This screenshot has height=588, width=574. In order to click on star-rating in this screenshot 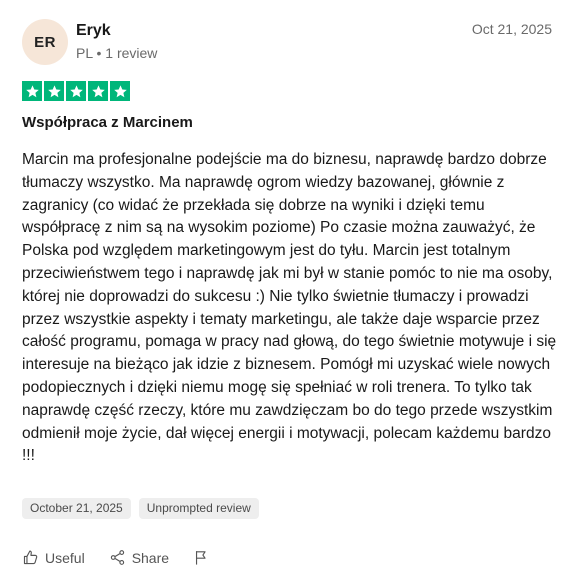, I will do `click(76, 91)`.